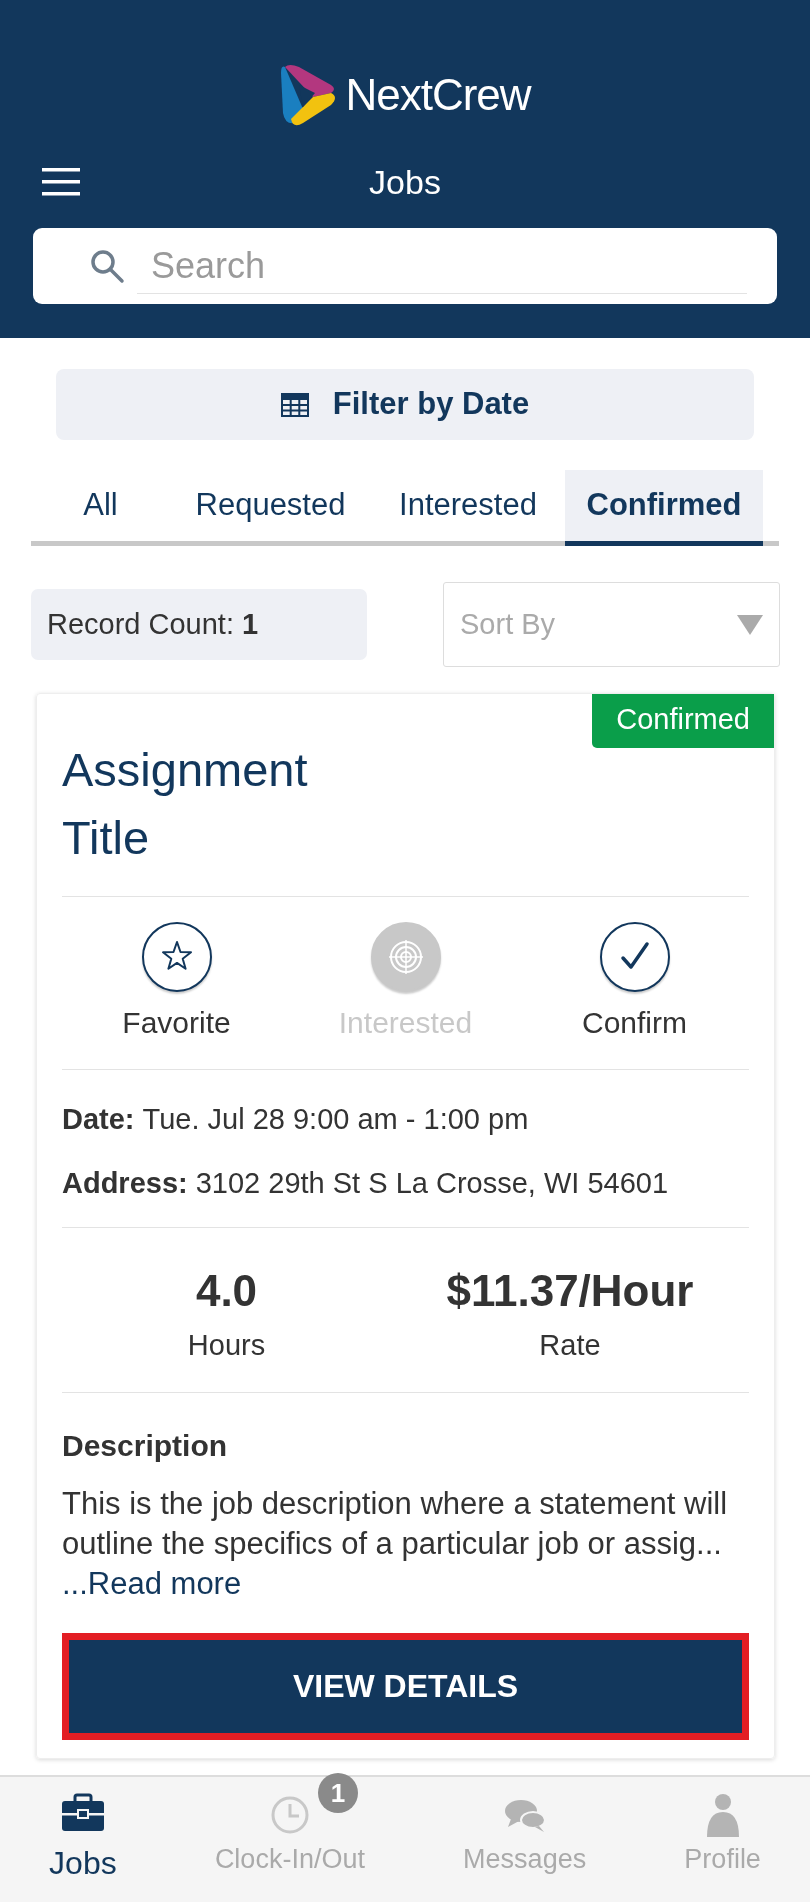 The width and height of the screenshot is (810, 1902). Describe the element at coordinates (125, 1183) in the screenshot. I see `detail-label: Address:` at that location.